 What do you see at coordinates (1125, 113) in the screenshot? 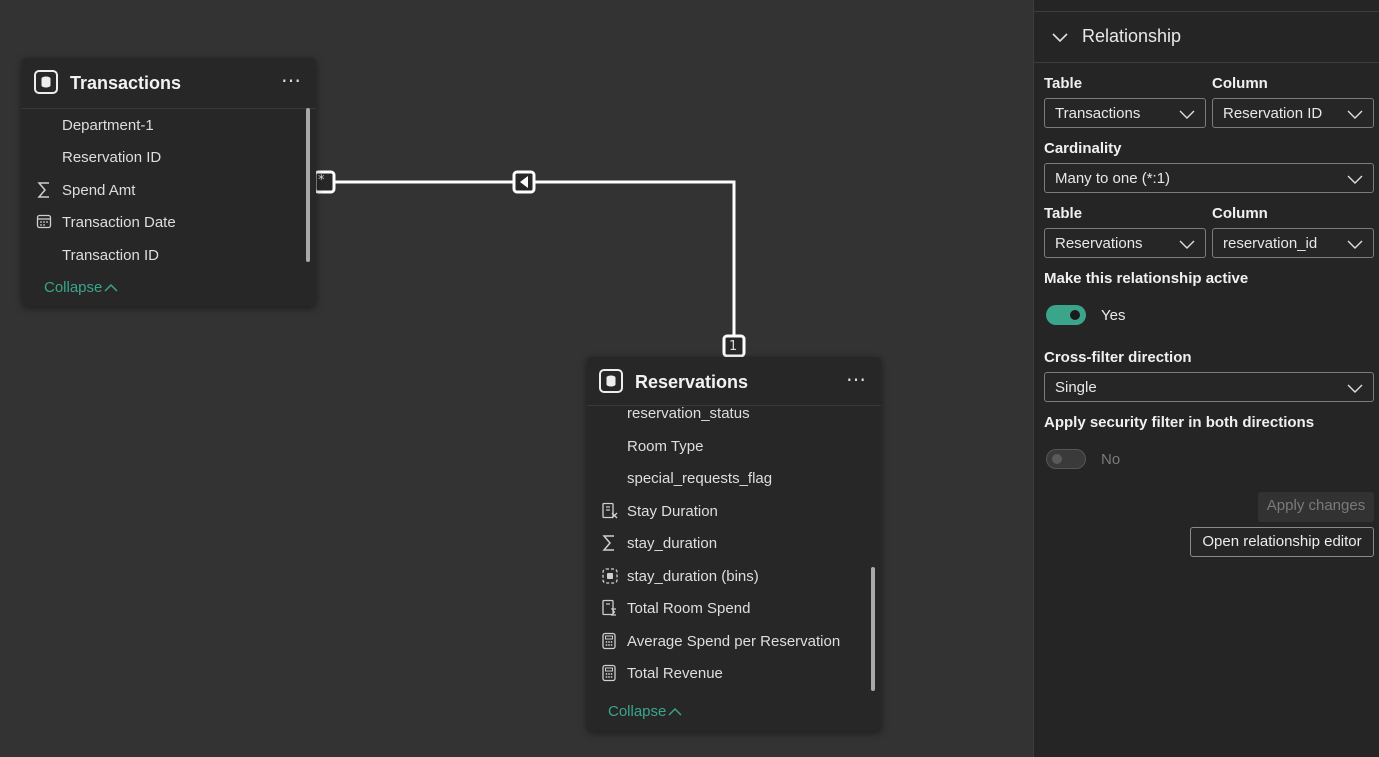
I see `from-table-dropdown: Transactions` at bounding box center [1125, 113].